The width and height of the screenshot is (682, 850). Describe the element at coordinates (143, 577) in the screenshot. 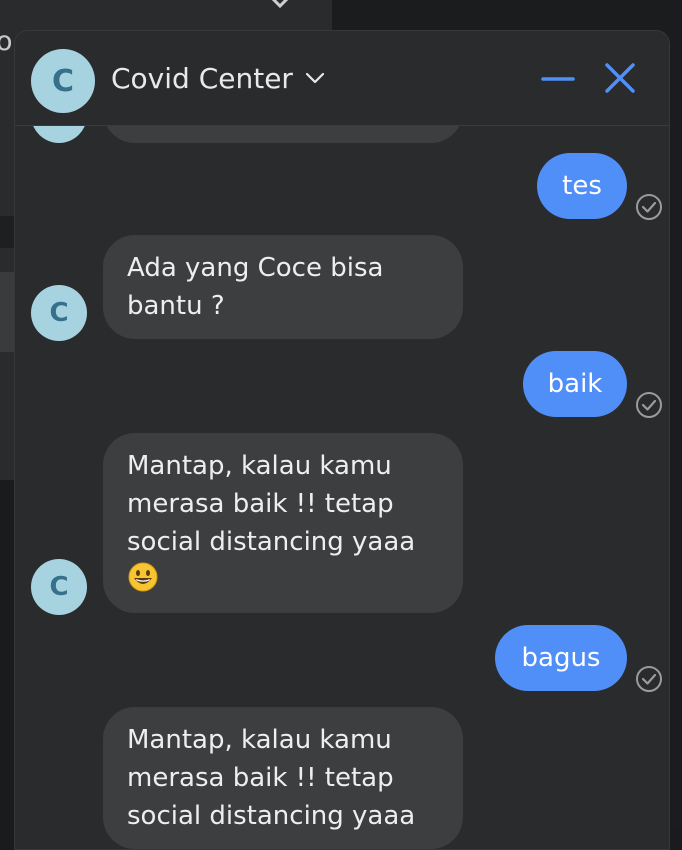

I see `grinning-face-icon` at that location.